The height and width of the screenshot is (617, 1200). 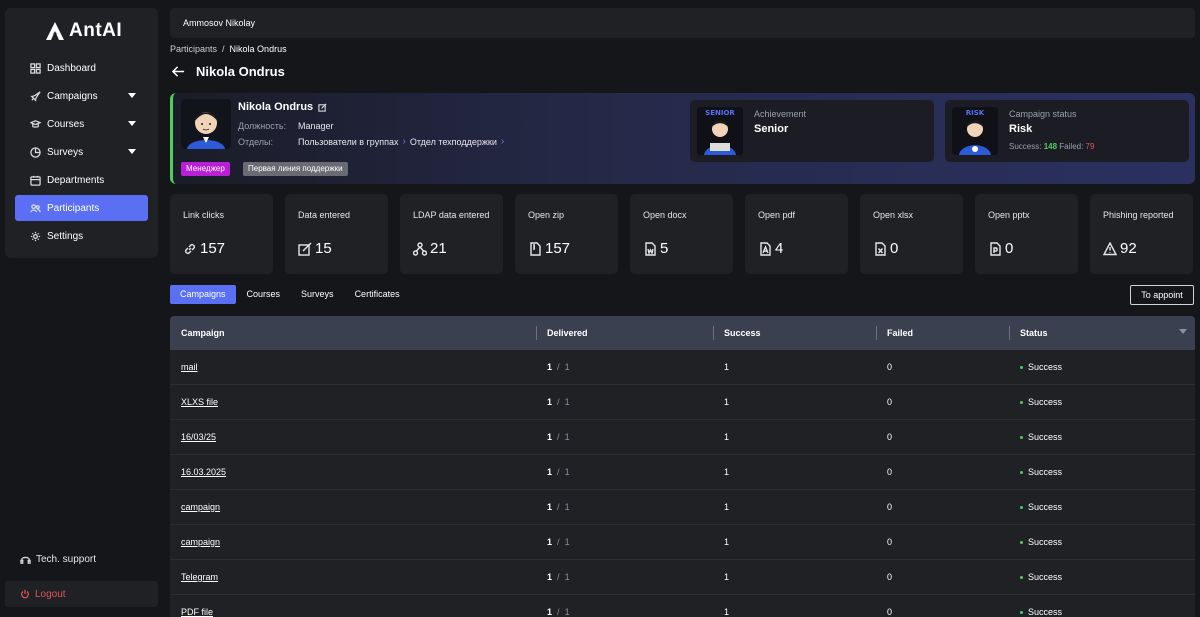 What do you see at coordinates (1090, 146) in the screenshot?
I see `failed-count: 79` at bounding box center [1090, 146].